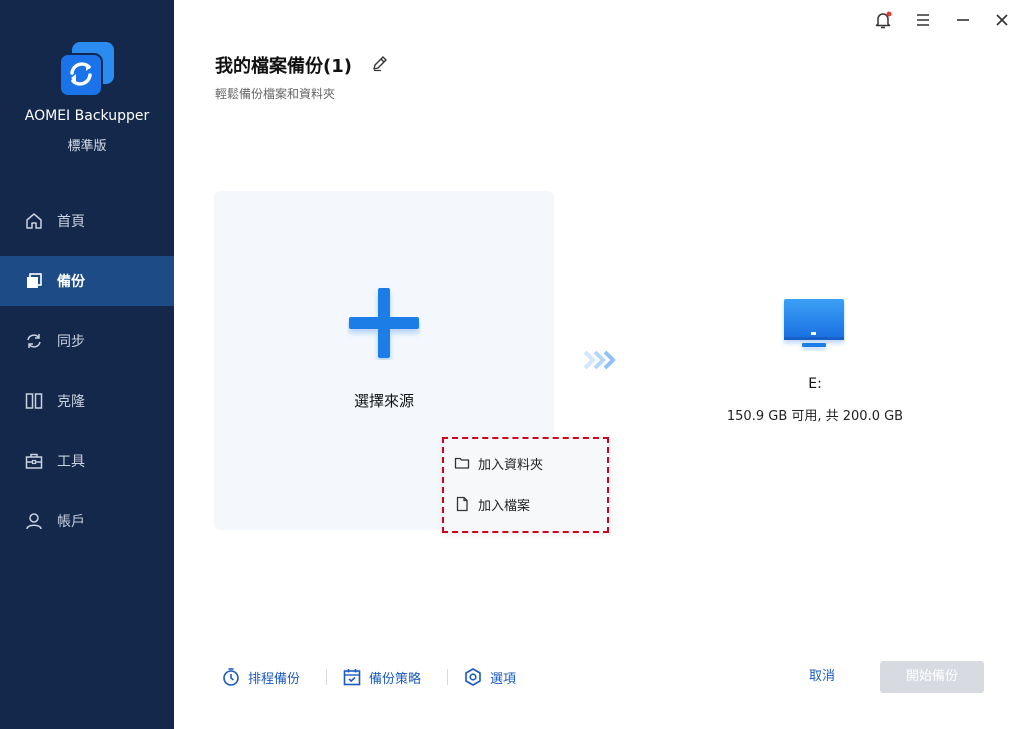 This screenshot has height=729, width=1023. I want to click on schedule-backup-button: 排程備份, so click(260, 677).